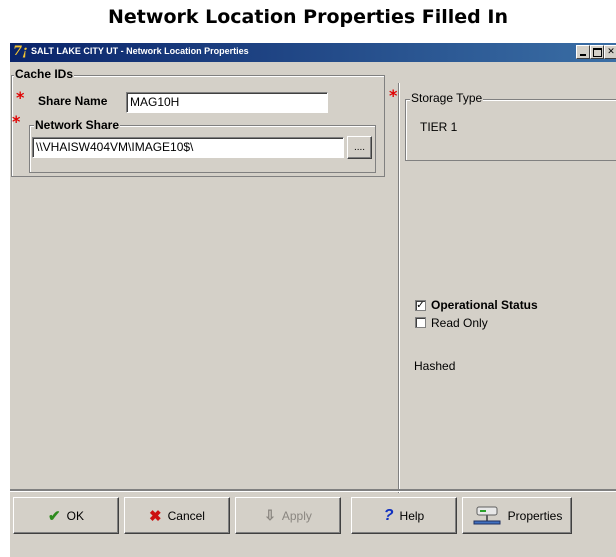 The height and width of the screenshot is (557, 616). What do you see at coordinates (412, 515) in the screenshot?
I see `help-button-label: Help` at bounding box center [412, 515].